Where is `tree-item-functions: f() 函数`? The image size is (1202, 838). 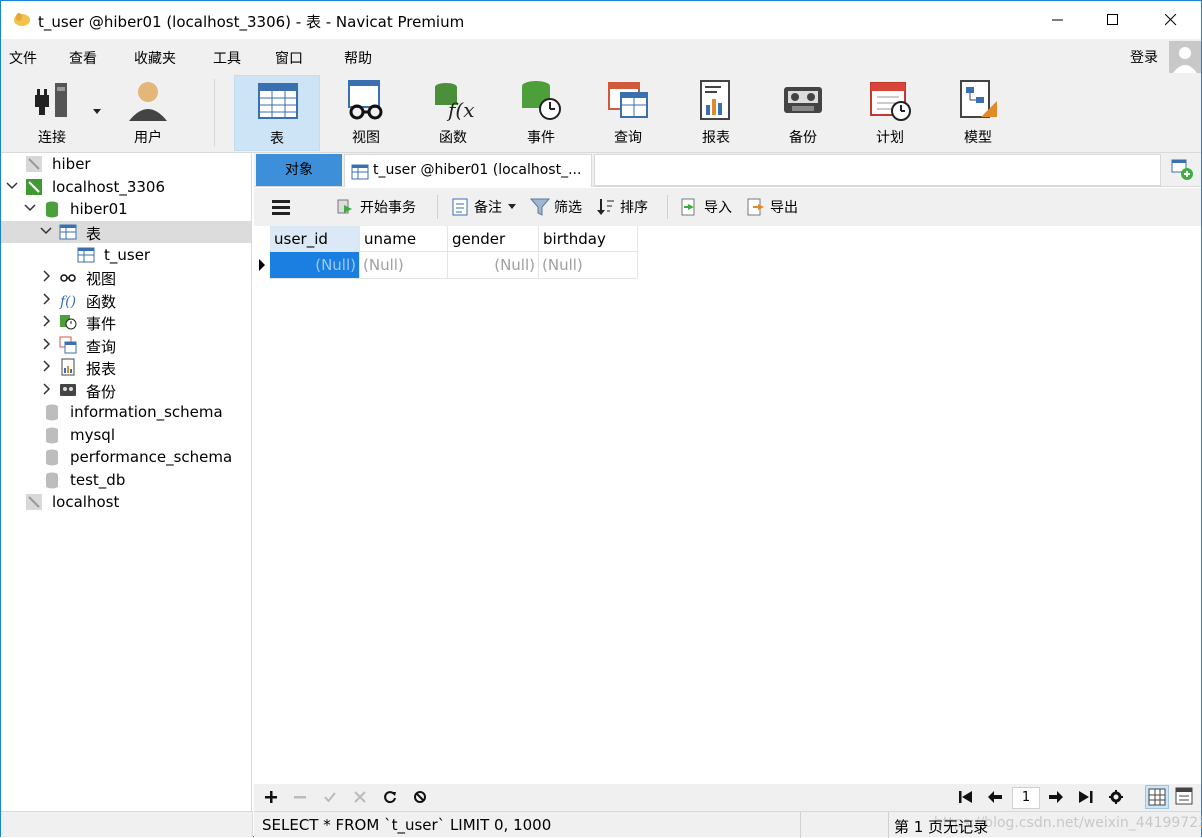 tree-item-functions: f() 函数 is located at coordinates (126, 300).